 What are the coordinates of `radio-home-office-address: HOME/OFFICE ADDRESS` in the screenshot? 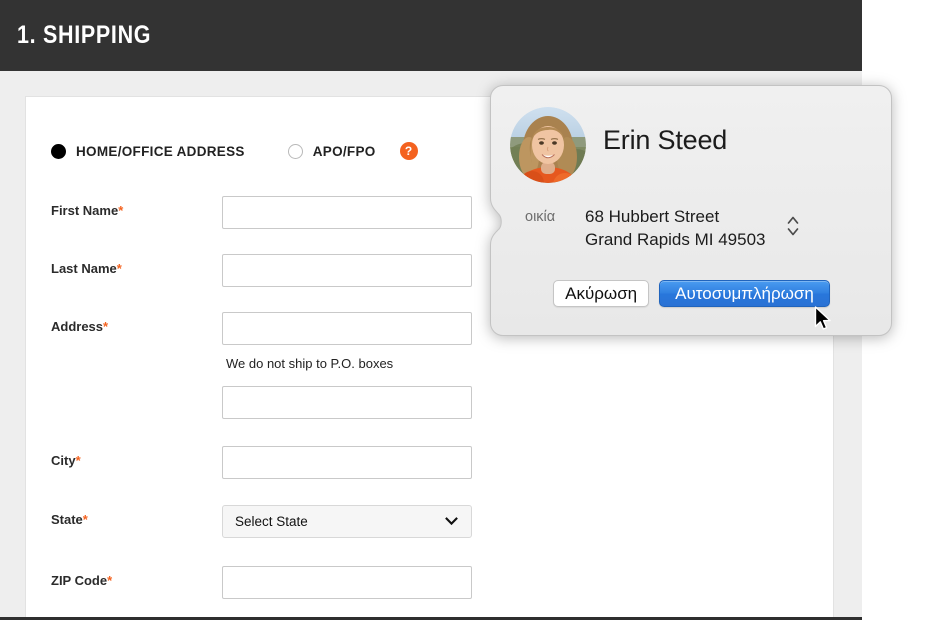 It's located at (148, 151).